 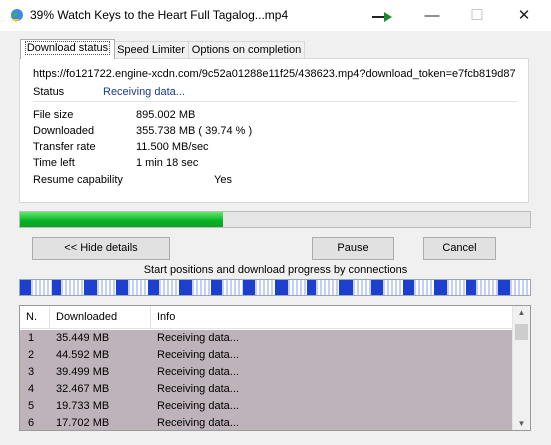 What do you see at coordinates (31, 406) in the screenshot?
I see `row-number: 5` at bounding box center [31, 406].